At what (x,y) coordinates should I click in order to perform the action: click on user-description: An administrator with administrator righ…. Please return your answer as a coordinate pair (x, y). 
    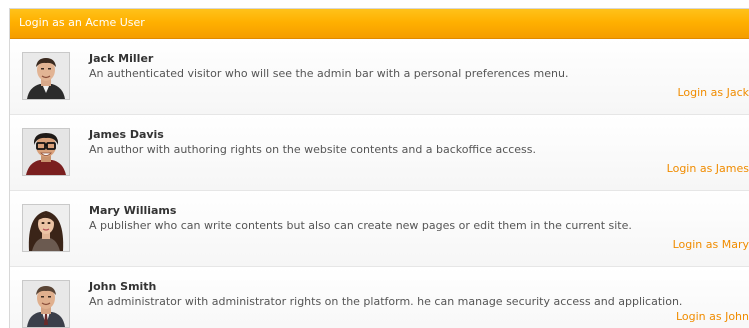
    Looking at the image, I should click on (386, 301).